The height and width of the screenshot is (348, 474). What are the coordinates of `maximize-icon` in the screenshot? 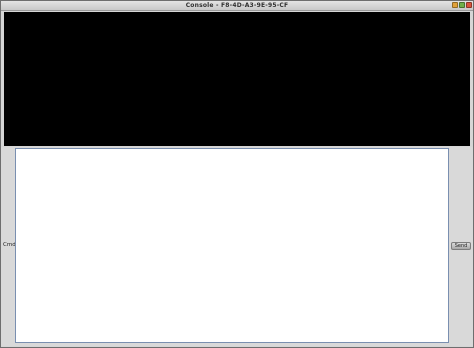 It's located at (462, 5).